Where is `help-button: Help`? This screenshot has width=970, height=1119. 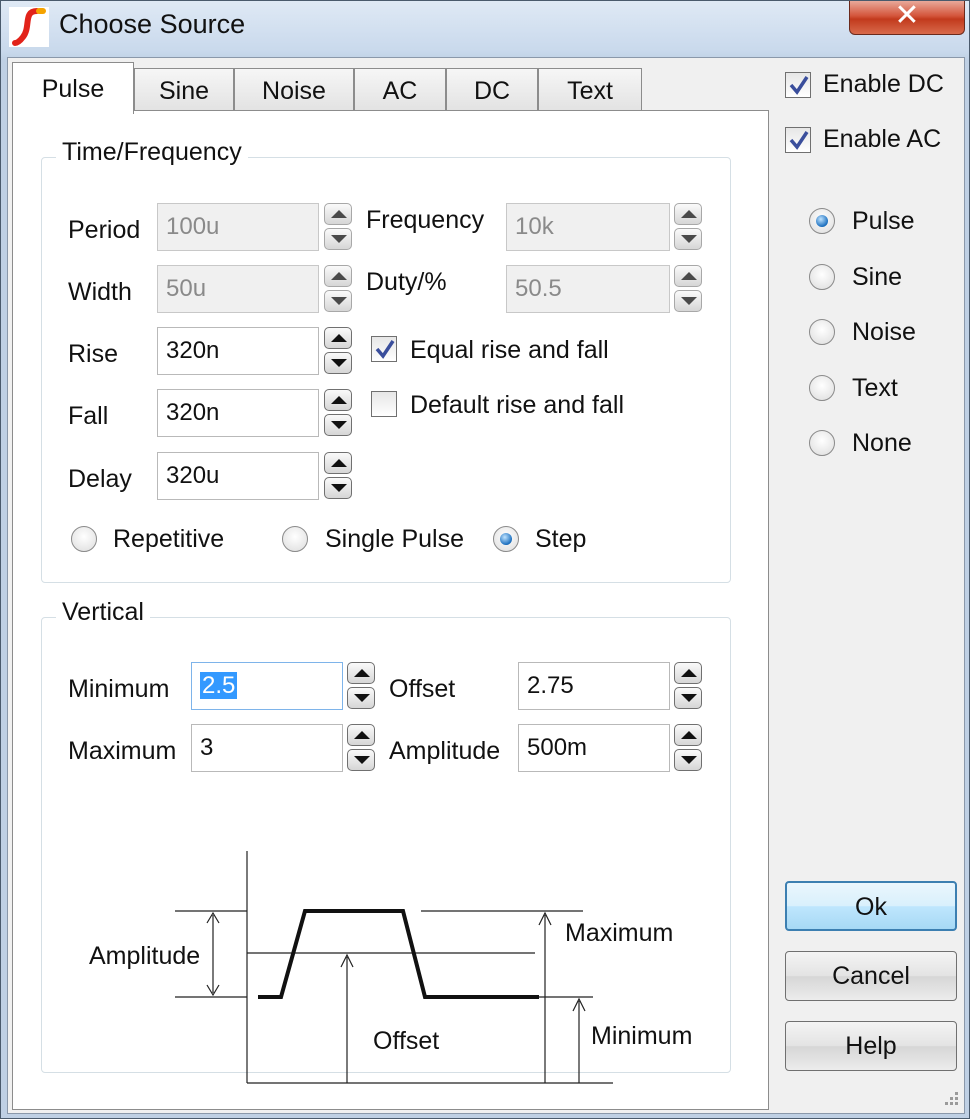 help-button: Help is located at coordinates (871, 1046).